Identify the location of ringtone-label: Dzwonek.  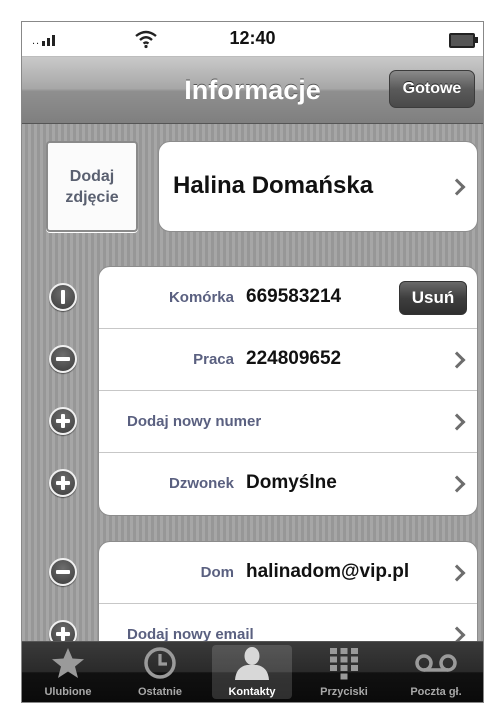
(201, 483).